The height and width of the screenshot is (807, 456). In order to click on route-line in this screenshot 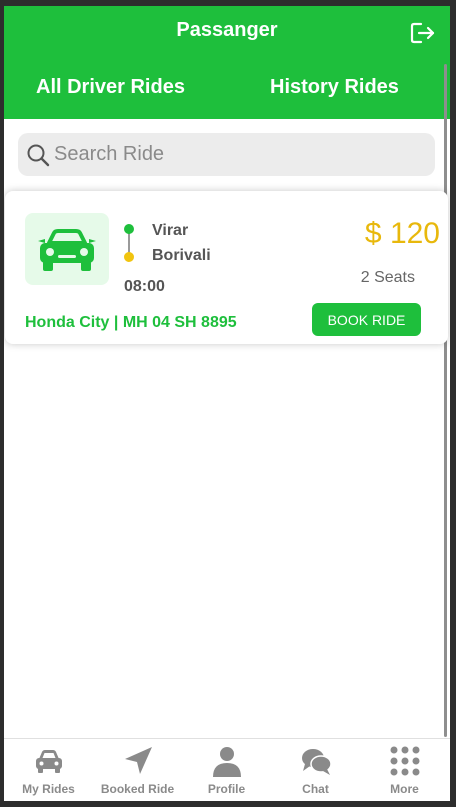, I will do `click(129, 242)`.